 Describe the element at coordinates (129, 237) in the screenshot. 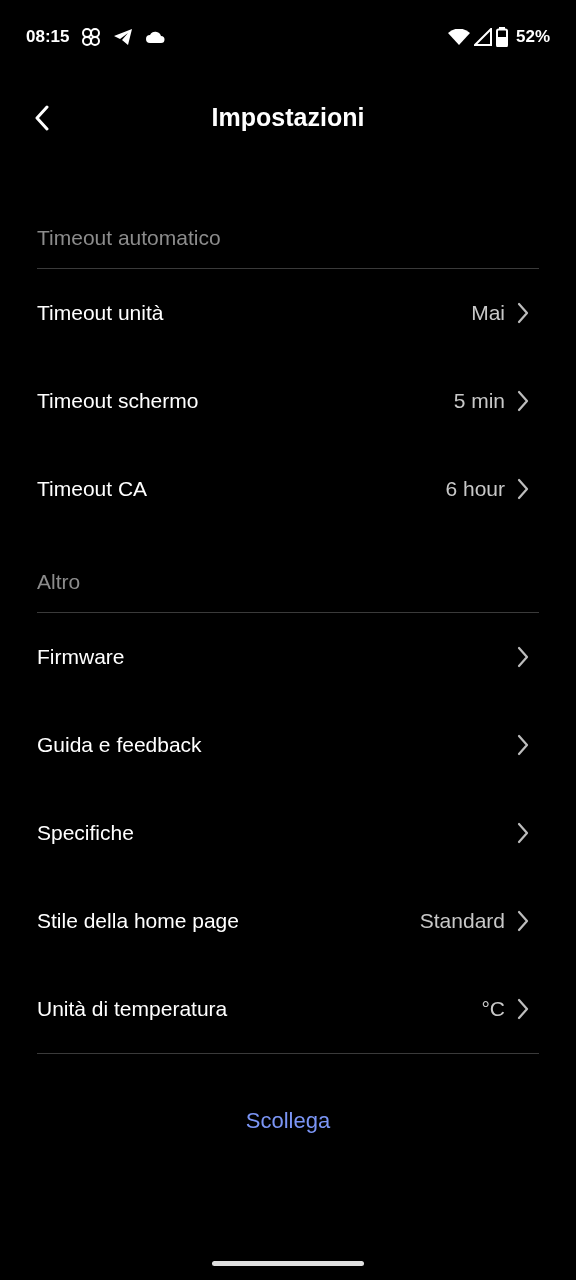

I see `section-header: Timeout automatico` at that location.